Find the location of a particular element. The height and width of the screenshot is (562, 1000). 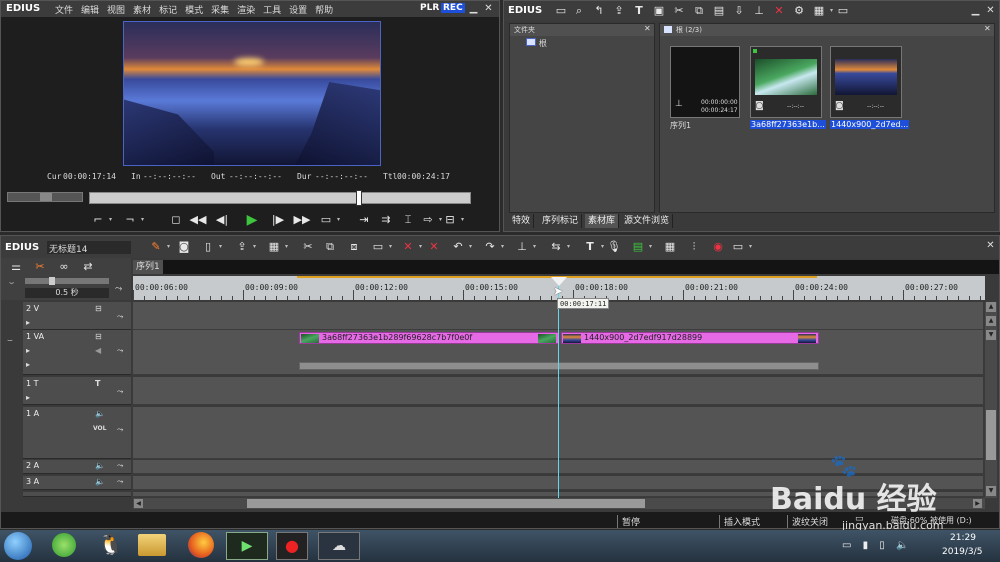

audio-clip-bar is located at coordinates (559, 366).